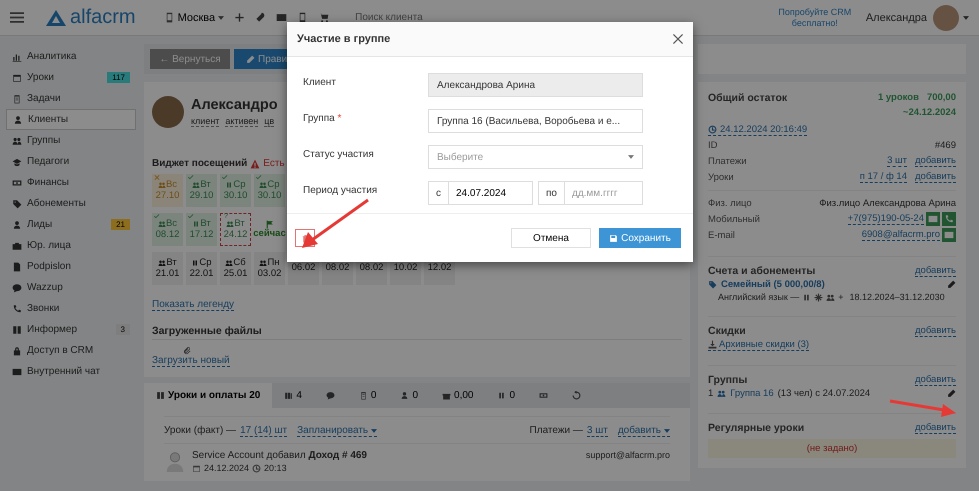 This screenshot has height=491, width=979. Describe the element at coordinates (71, 371) in the screenshot. I see `sidebar-item: Внутренний чат` at that location.